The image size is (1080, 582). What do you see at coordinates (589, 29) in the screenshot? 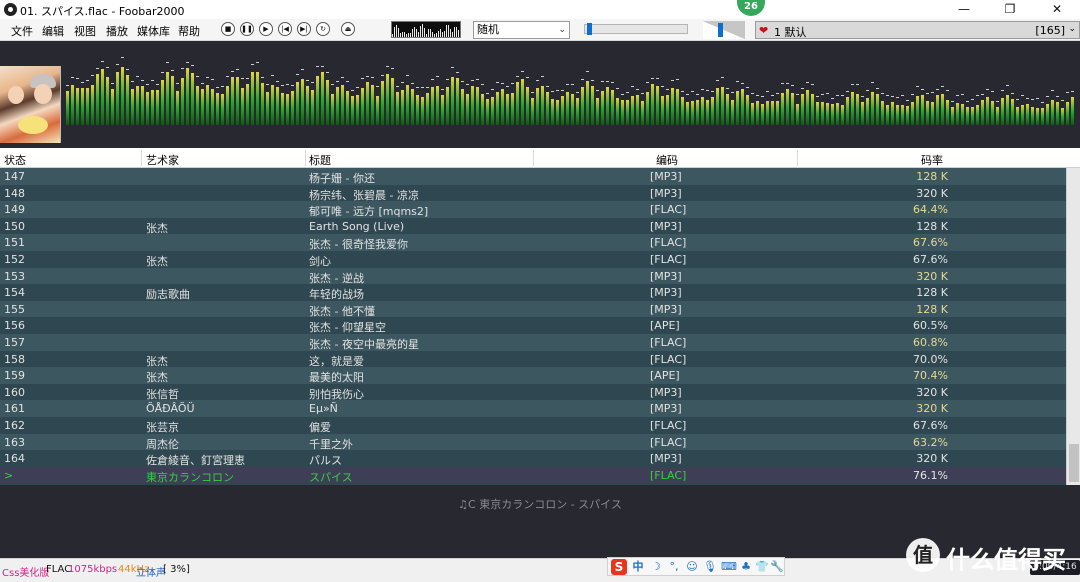
I see `seek-handle` at bounding box center [589, 29].